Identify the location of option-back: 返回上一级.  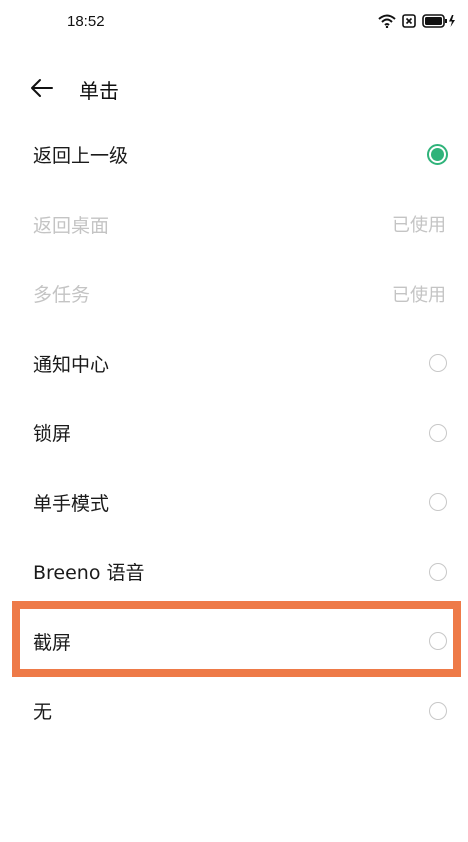
(234, 155).